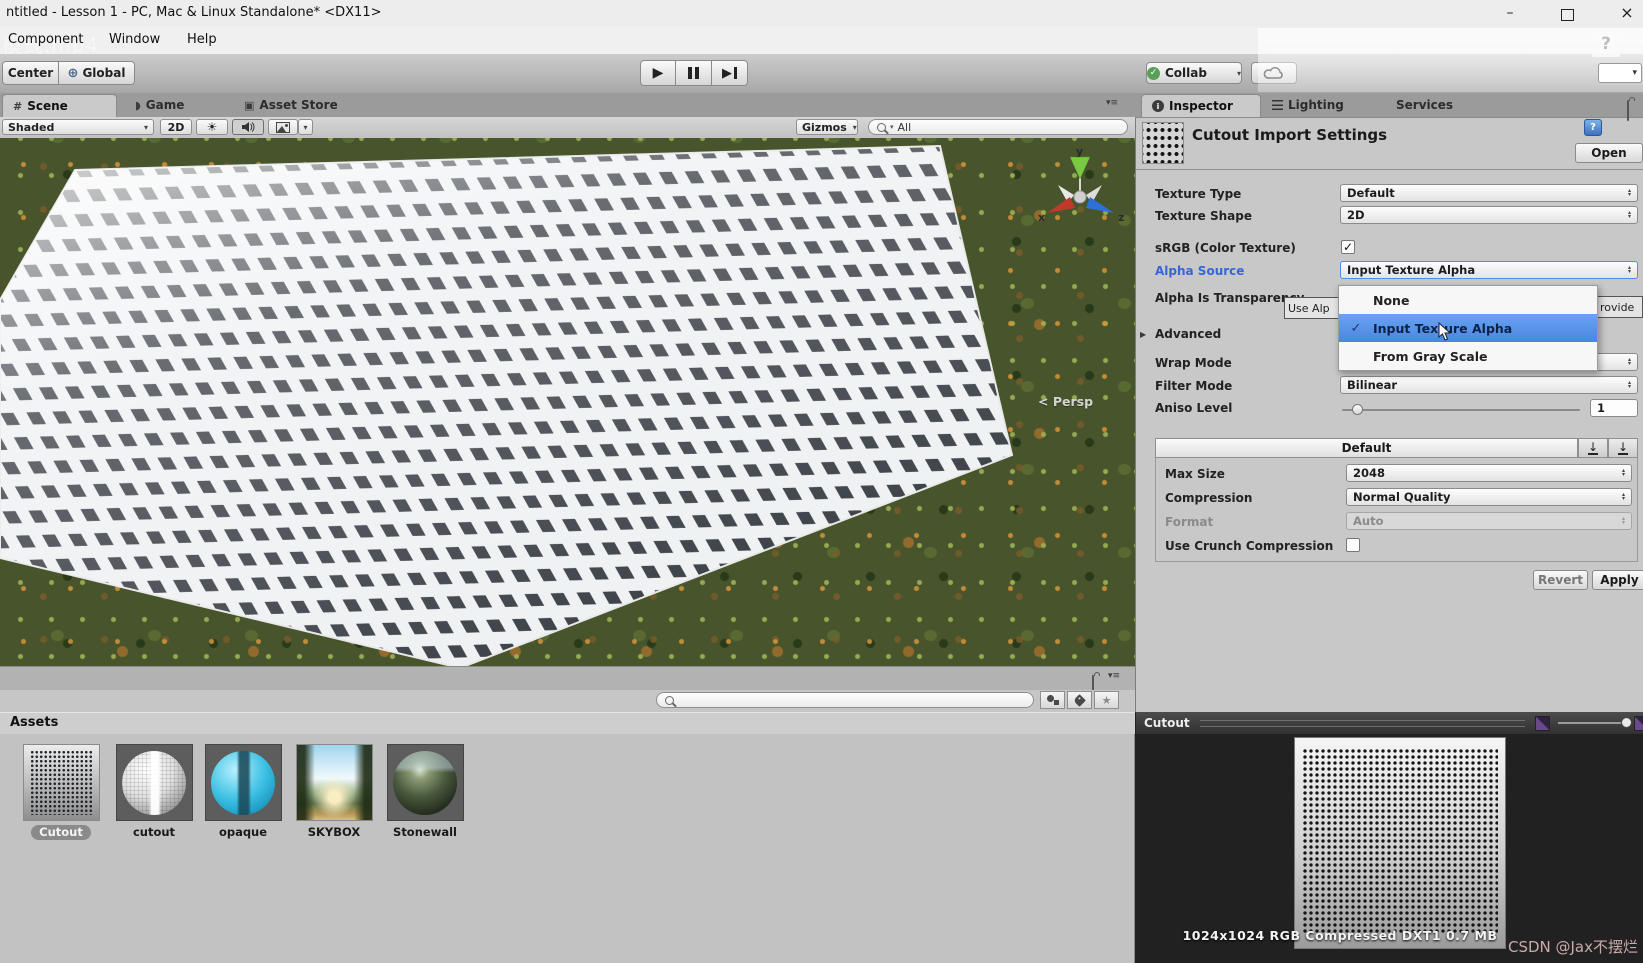  What do you see at coordinates (1389, 169) in the screenshot?
I see `divider` at bounding box center [1389, 169].